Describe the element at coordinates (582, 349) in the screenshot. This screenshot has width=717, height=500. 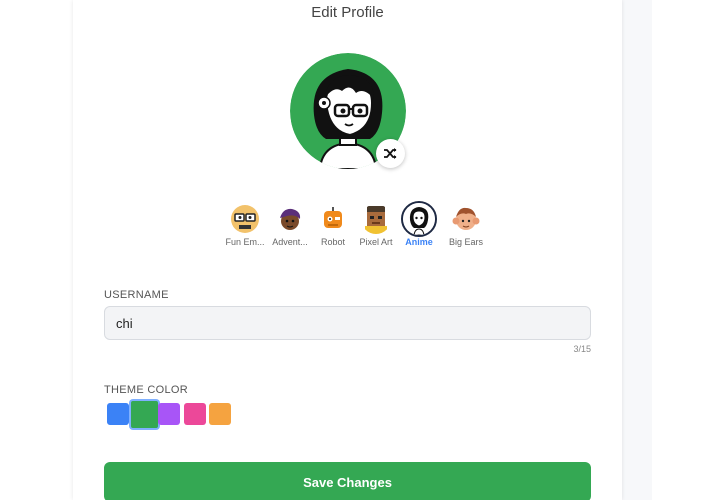
I see `username-char-counter: 3/15` at that location.